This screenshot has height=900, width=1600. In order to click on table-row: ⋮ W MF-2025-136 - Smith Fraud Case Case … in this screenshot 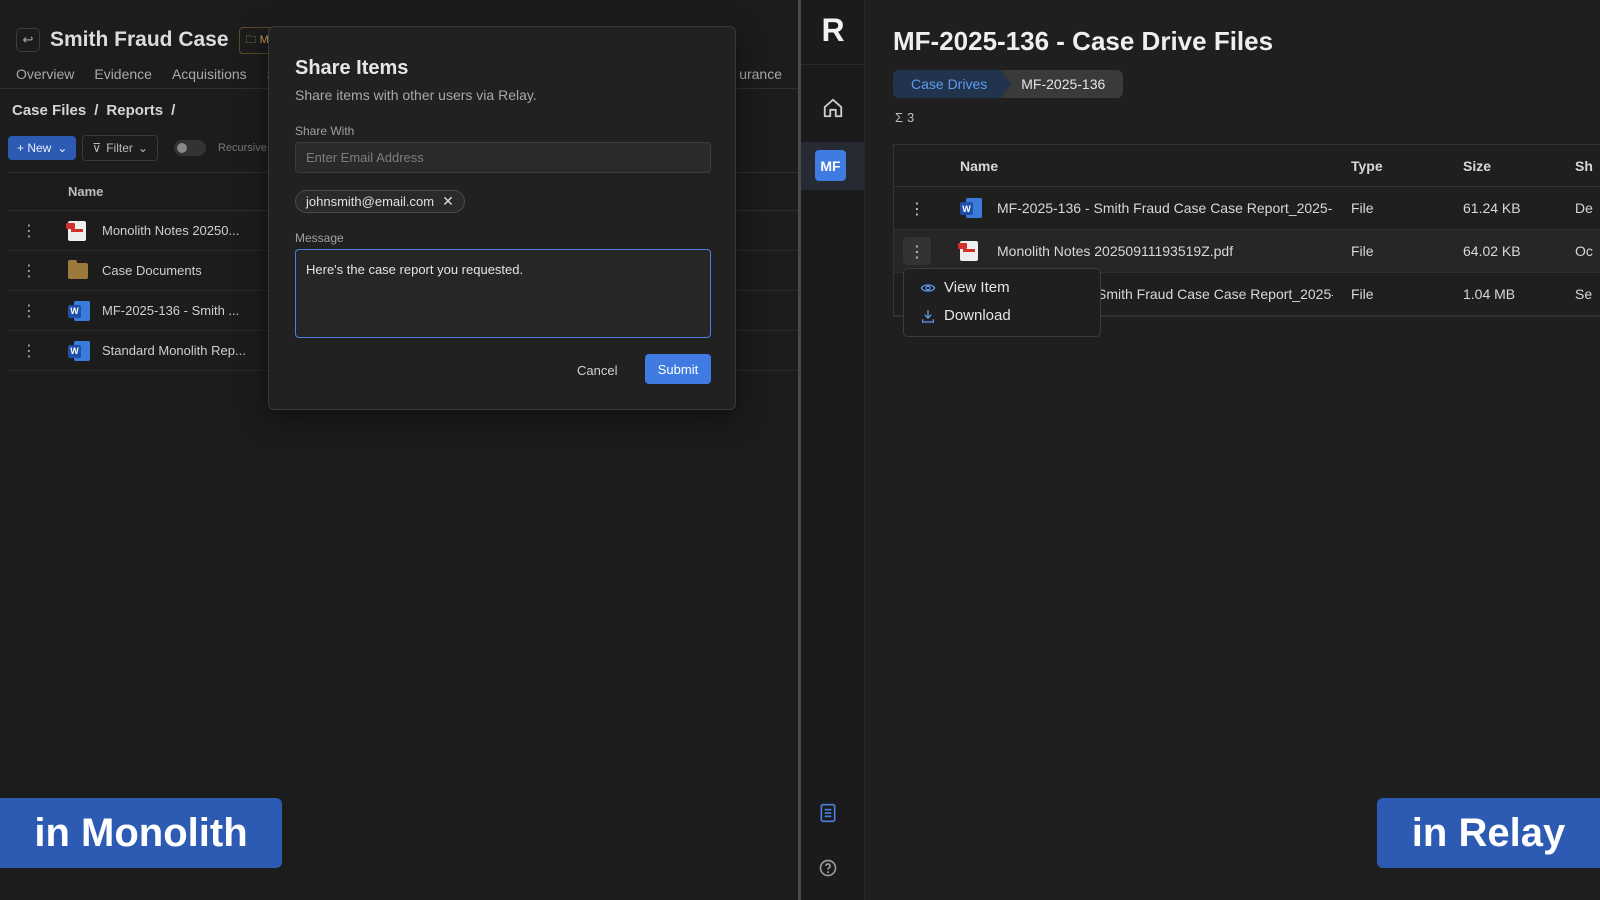, I will do `click(1247, 208)`.